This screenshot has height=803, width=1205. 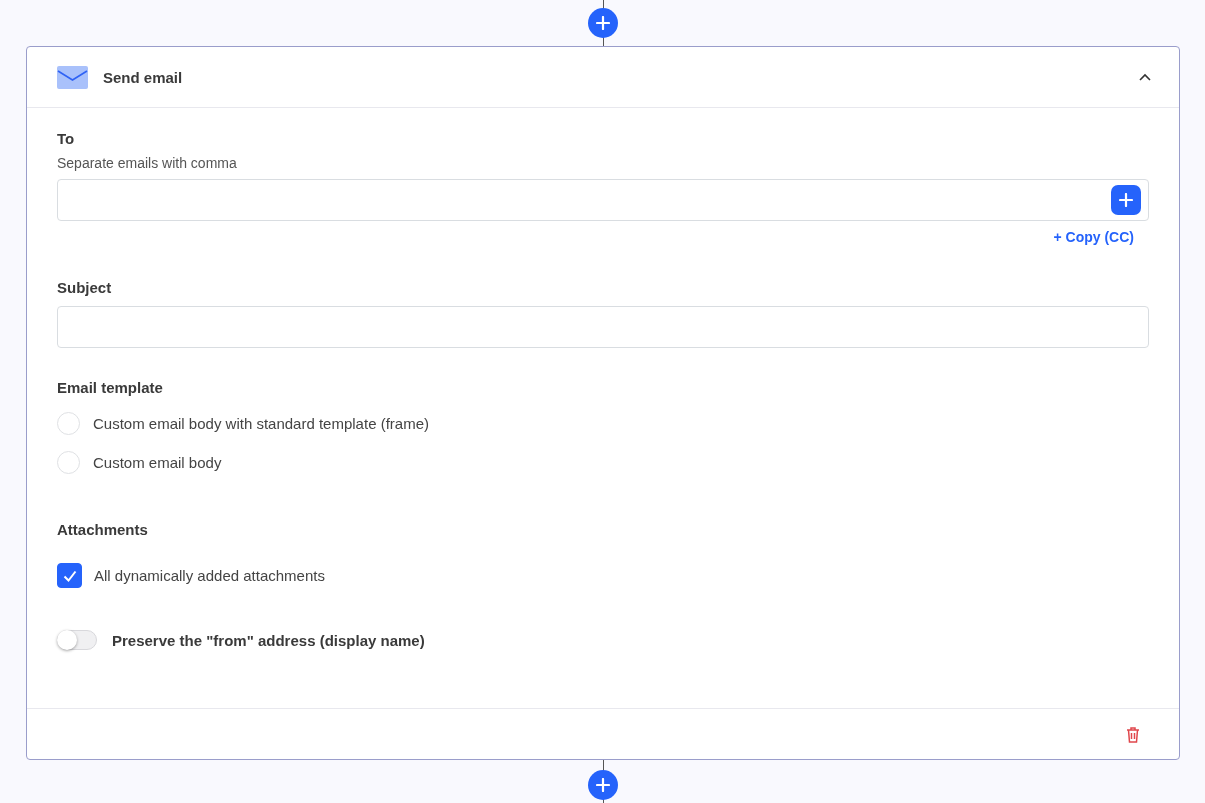 I want to click on section-label: Email template, so click(x=110, y=387).